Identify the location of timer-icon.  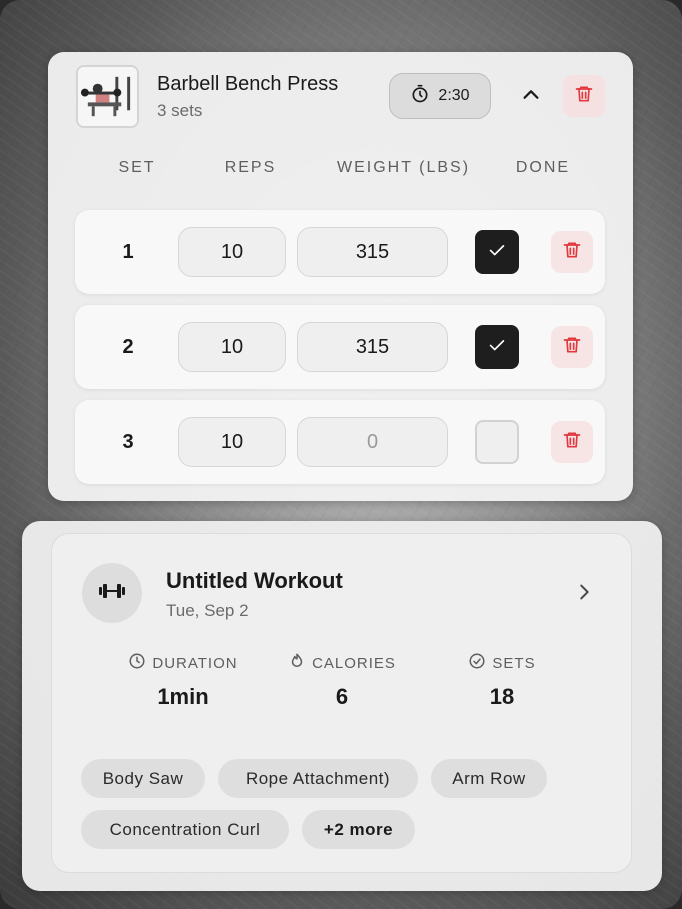
(420, 96).